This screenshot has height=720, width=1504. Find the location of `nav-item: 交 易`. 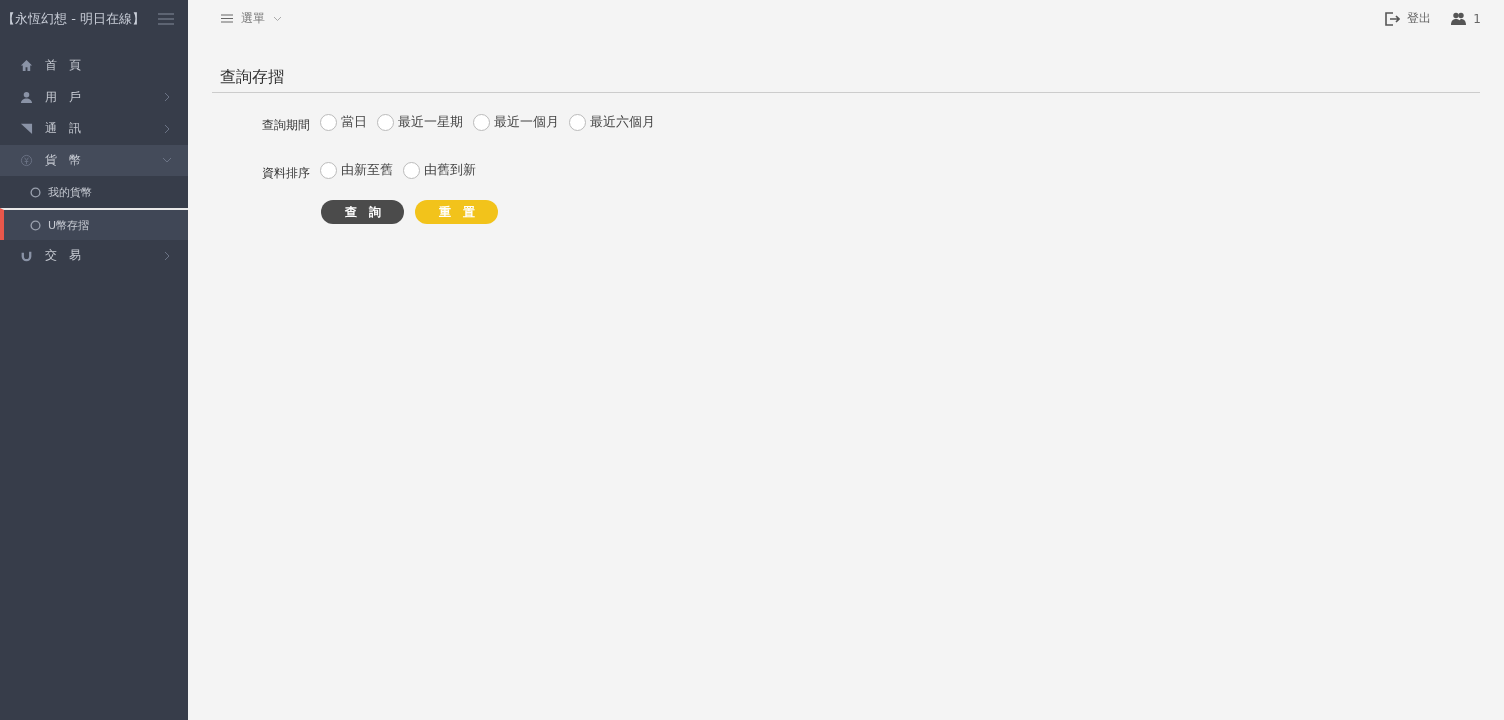

nav-item: 交 易 is located at coordinates (94, 256).